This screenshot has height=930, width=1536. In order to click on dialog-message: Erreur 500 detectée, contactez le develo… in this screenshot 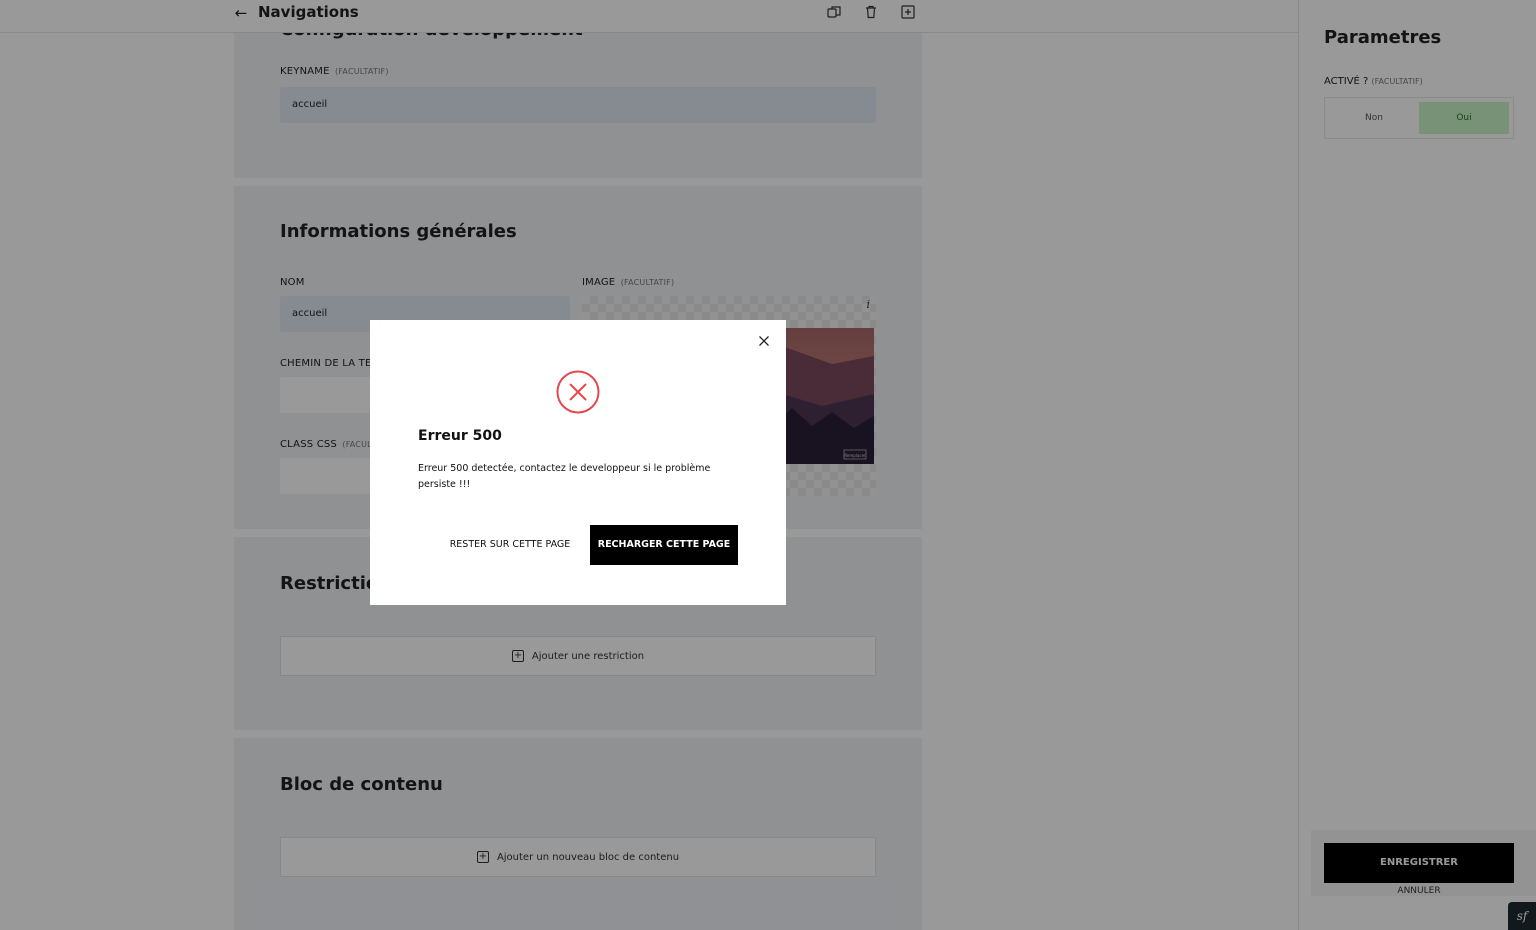, I will do `click(564, 476)`.